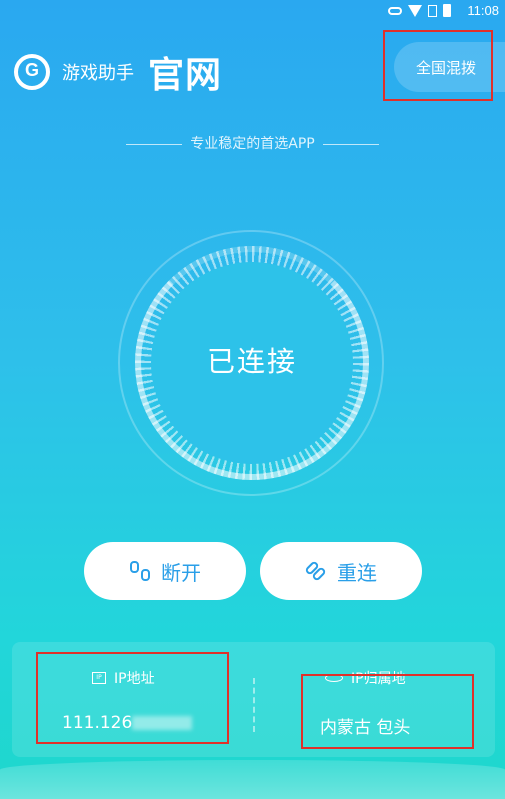 This screenshot has width=505, height=799. Describe the element at coordinates (32, 72) in the screenshot. I see `logo-icon` at that location.